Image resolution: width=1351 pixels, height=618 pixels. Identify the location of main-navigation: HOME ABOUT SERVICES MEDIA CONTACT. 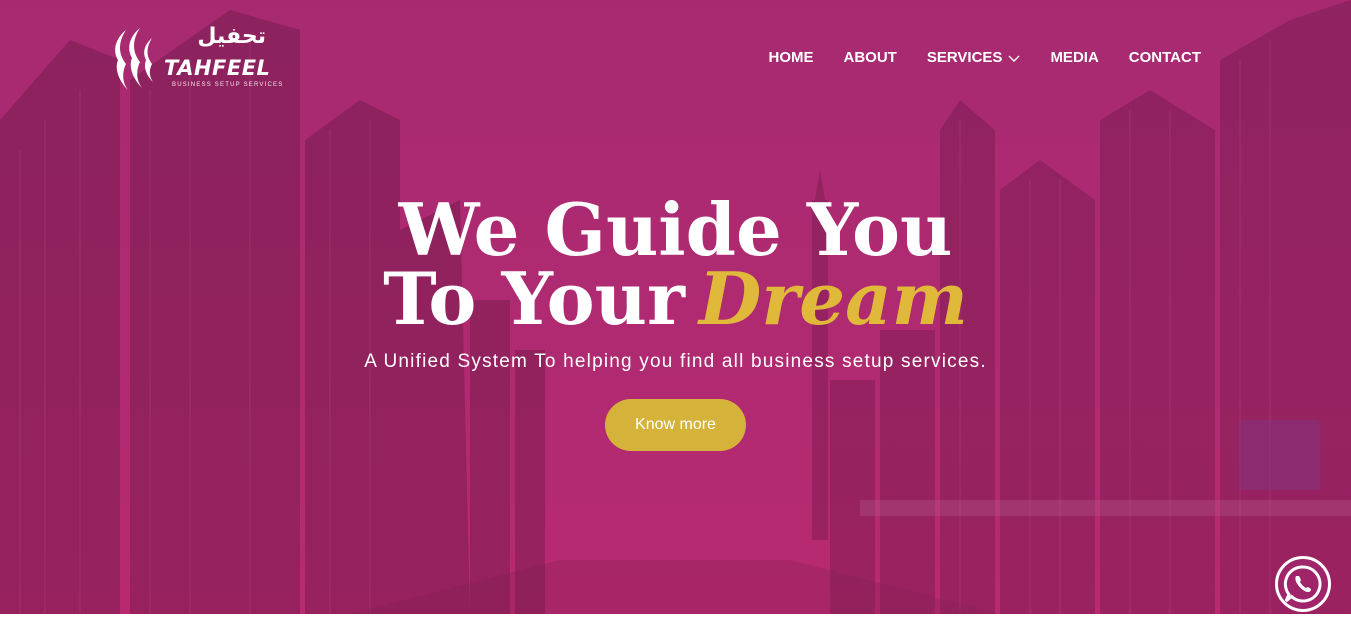
(985, 58).